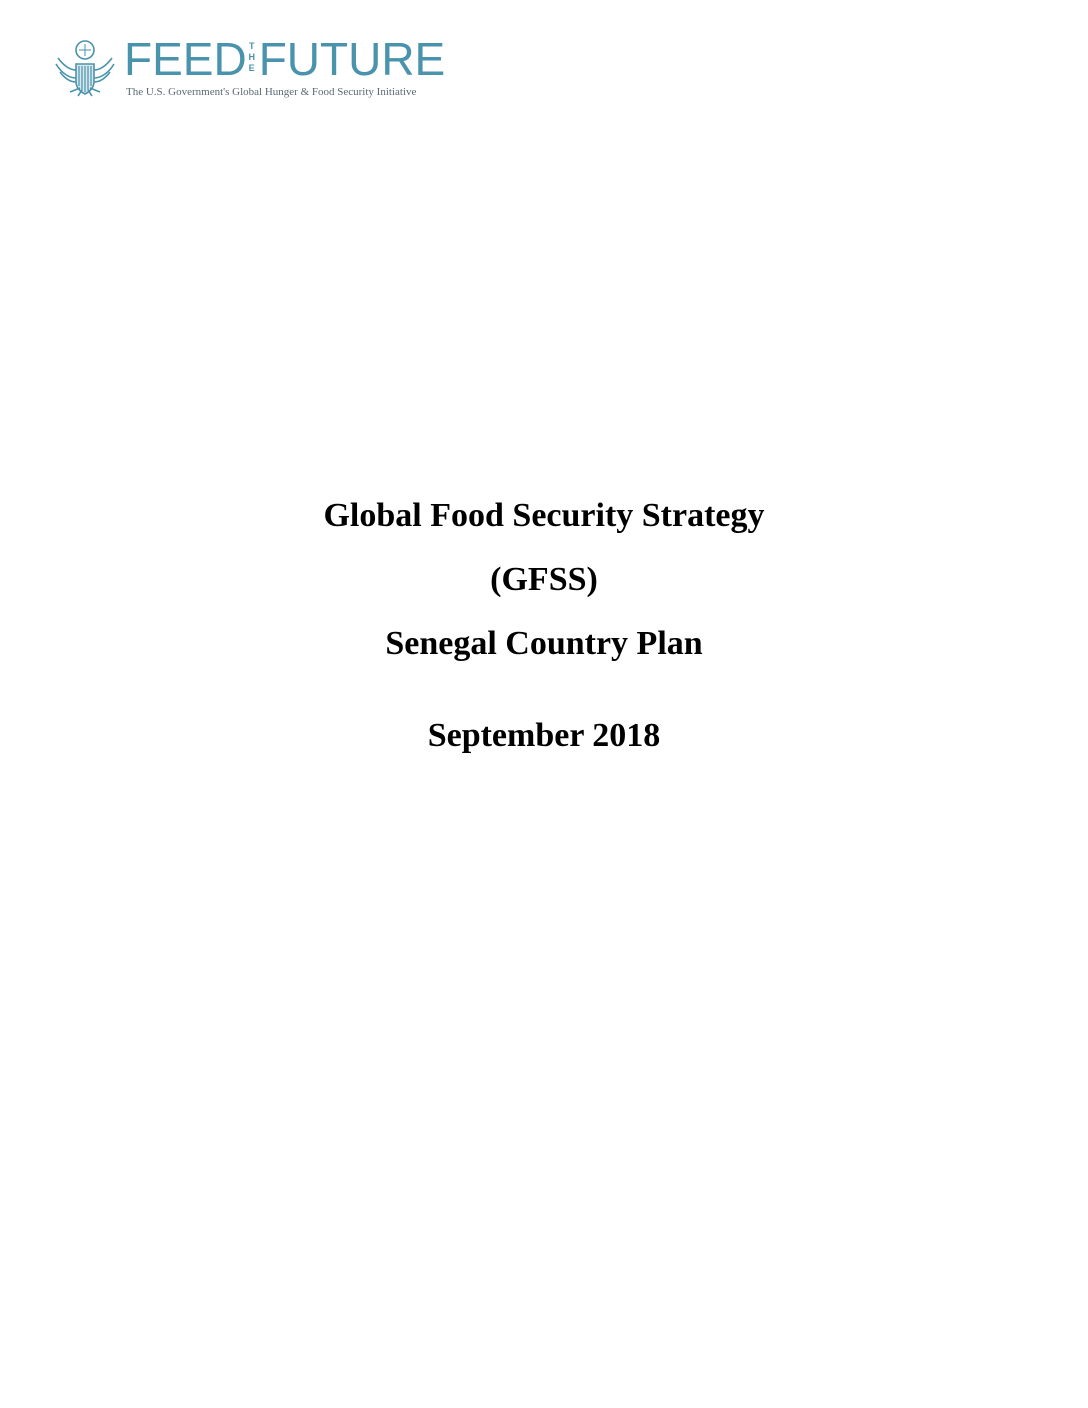 The width and height of the screenshot is (1088, 1408). Describe the element at coordinates (544, 515) in the screenshot. I see `document-title: Global Food Security Strategy` at that location.